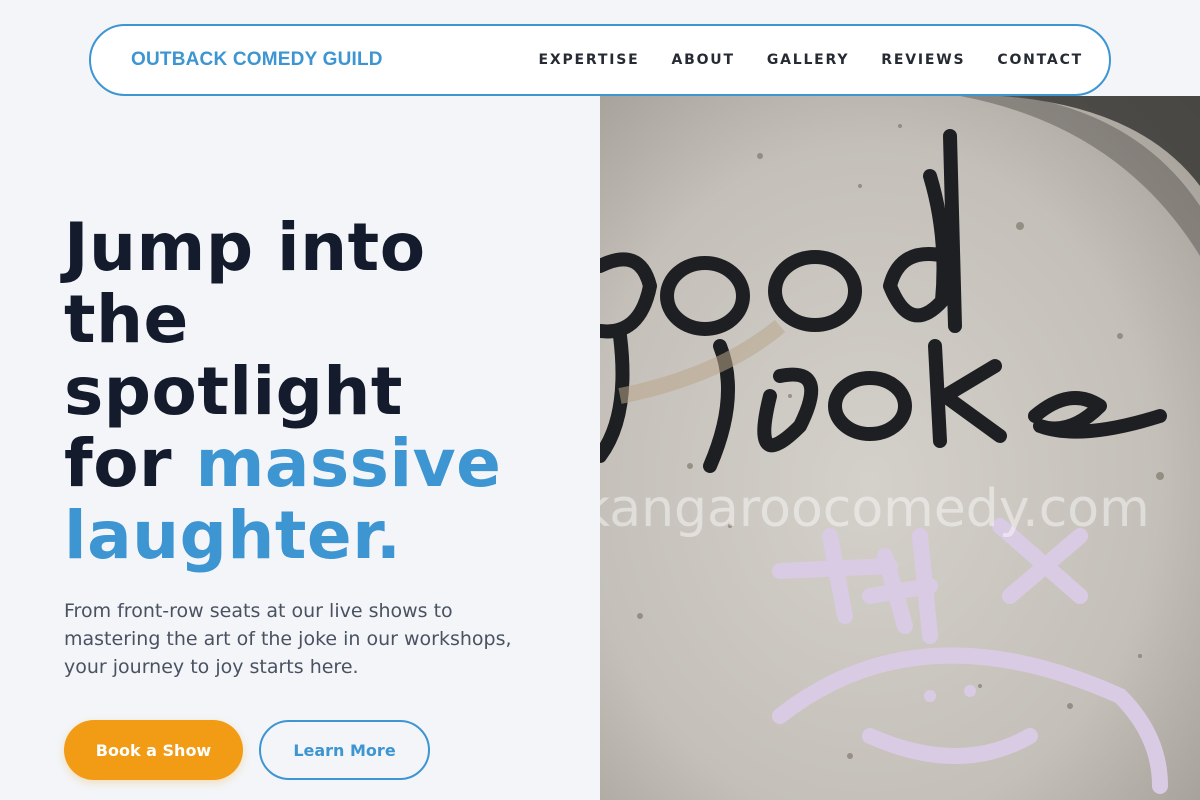  I want to click on watermark-text: kangaroocomedy.com, so click(875, 509).